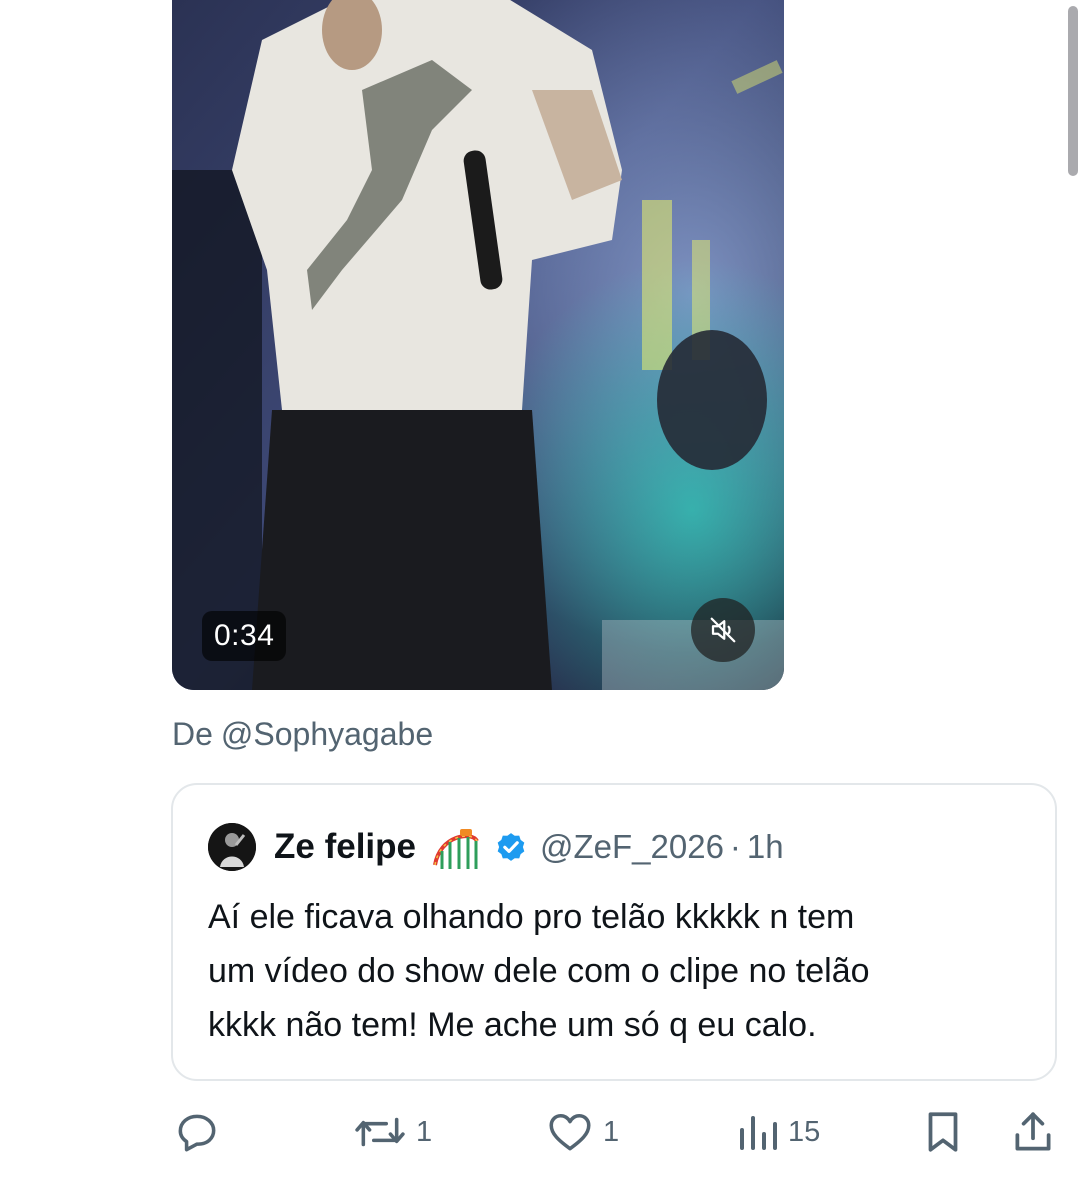 The width and height of the screenshot is (1084, 1200). What do you see at coordinates (327, 734) in the screenshot?
I see `attribution-handle-link: @Sophyagabe` at bounding box center [327, 734].